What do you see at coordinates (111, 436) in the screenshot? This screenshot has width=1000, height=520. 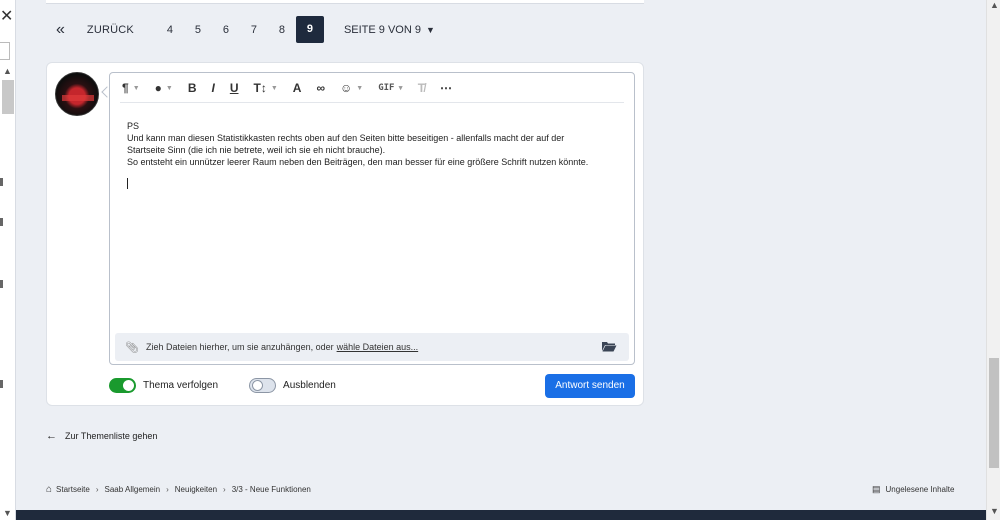 I see `back-to-topic-list-label: Zur Themenliste gehen` at bounding box center [111, 436].